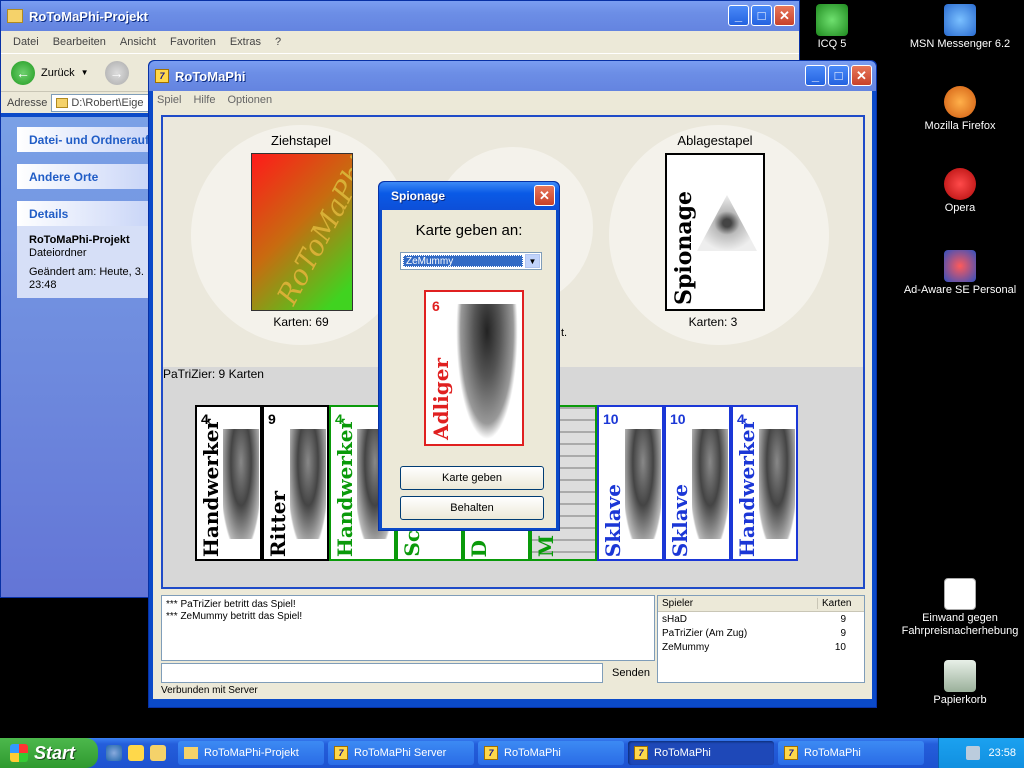 This screenshot has height=768, width=1024. Describe the element at coordinates (116, 72) in the screenshot. I see `forward-arrow-icon: →` at that location.